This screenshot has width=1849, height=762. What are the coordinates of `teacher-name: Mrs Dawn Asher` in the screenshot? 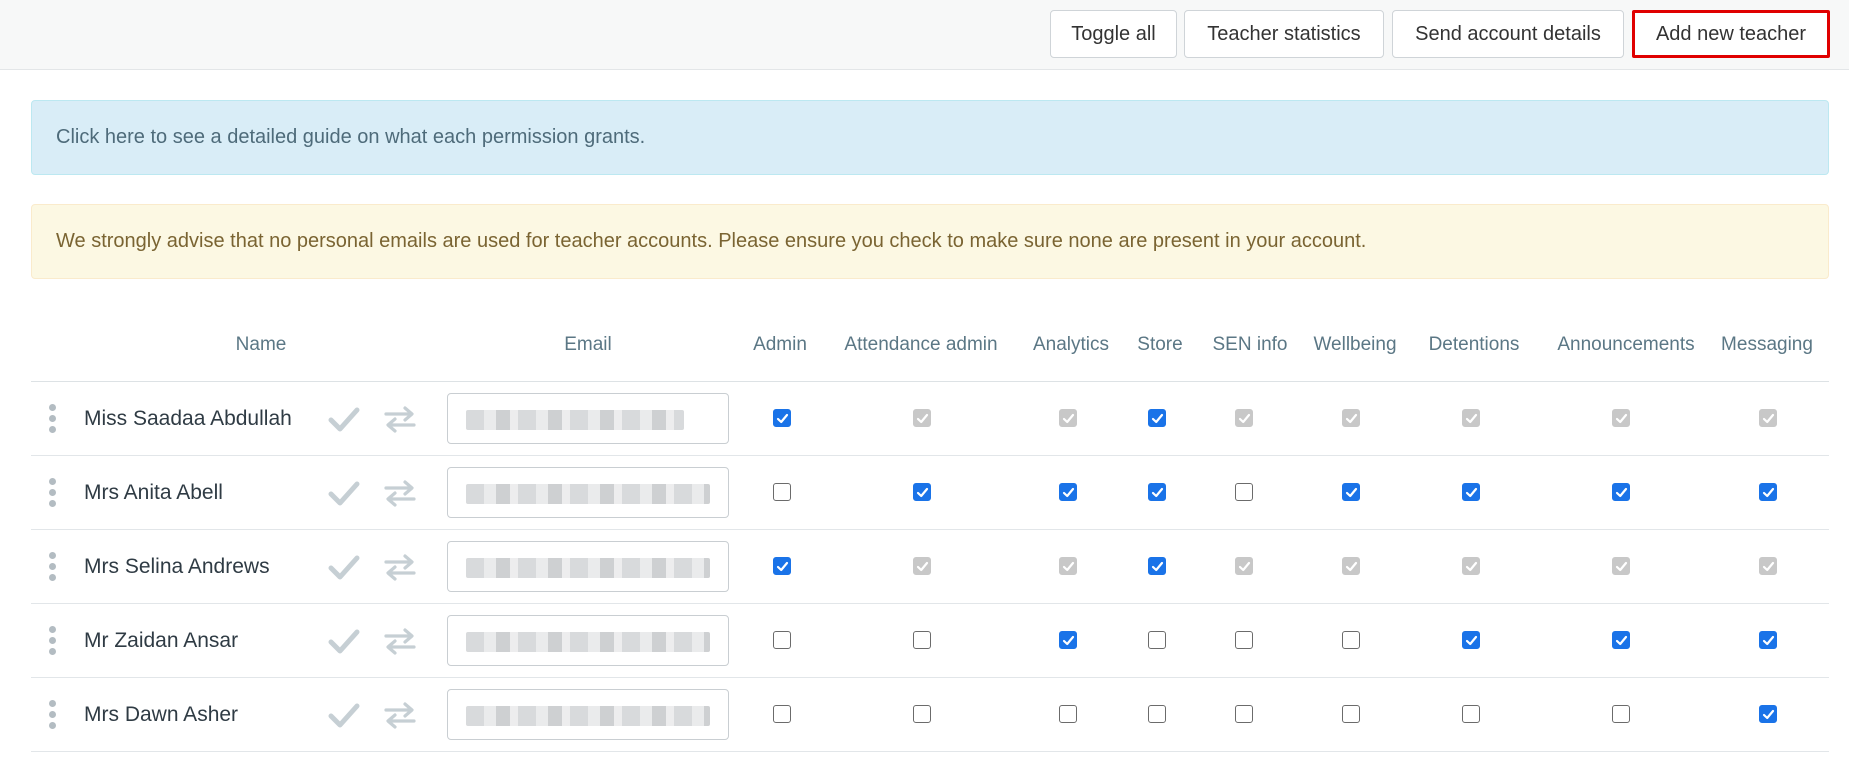 It's located at (161, 714).